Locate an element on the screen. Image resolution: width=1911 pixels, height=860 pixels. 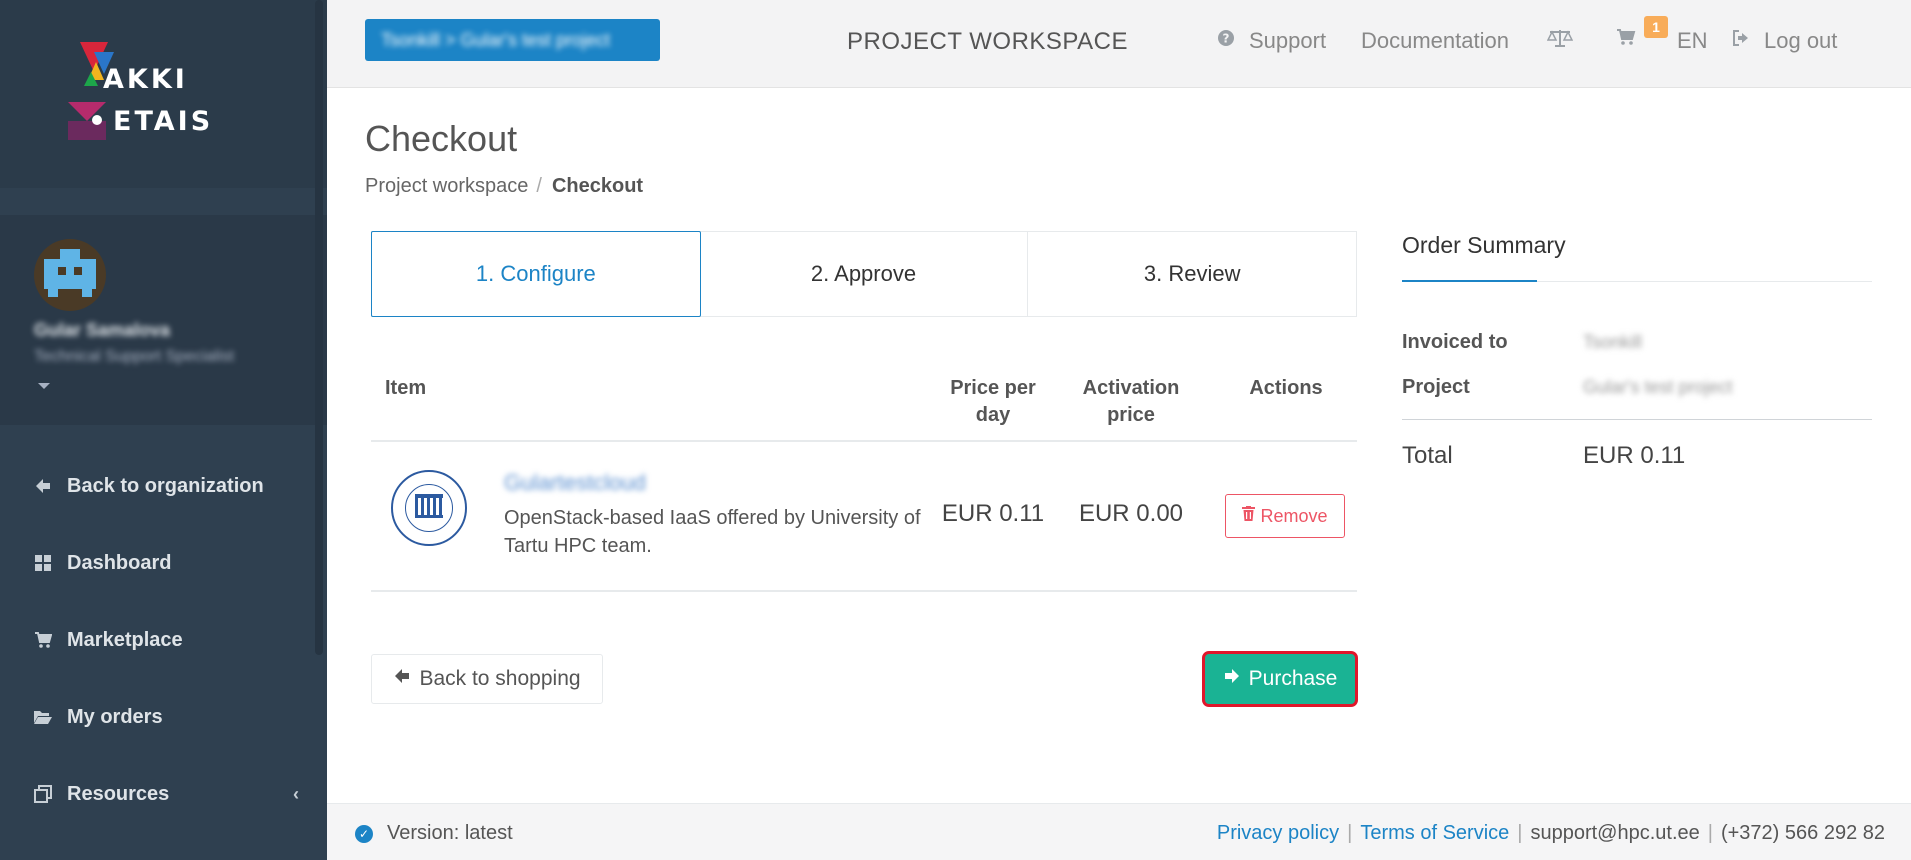
total-label: Total is located at coordinates (1427, 455).